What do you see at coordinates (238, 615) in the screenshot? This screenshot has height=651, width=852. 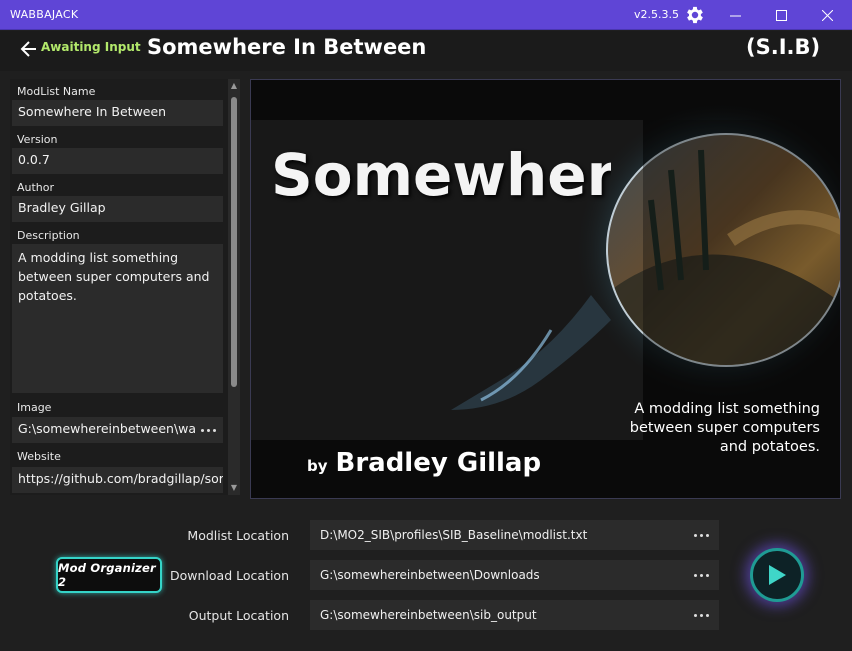 I see `output-location-label: Output Location` at bounding box center [238, 615].